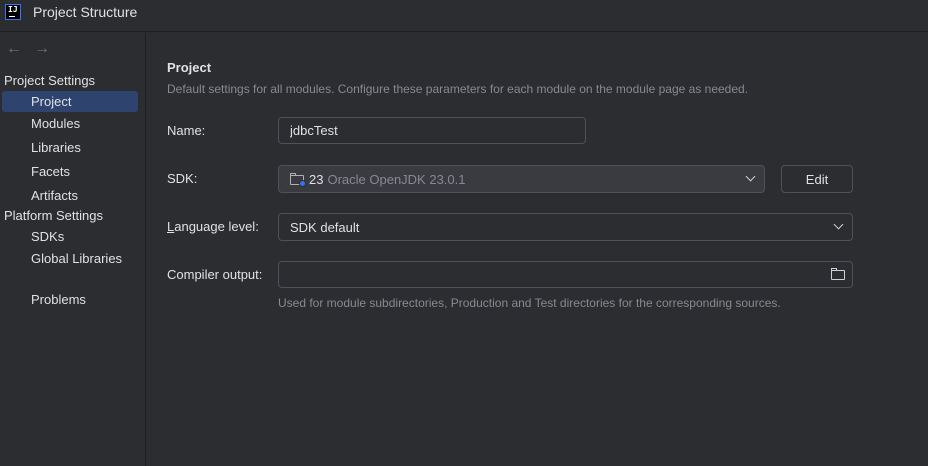 This screenshot has height=466, width=928. Describe the element at coordinates (316, 179) in the screenshot. I see `sdk-version: 23` at that location.